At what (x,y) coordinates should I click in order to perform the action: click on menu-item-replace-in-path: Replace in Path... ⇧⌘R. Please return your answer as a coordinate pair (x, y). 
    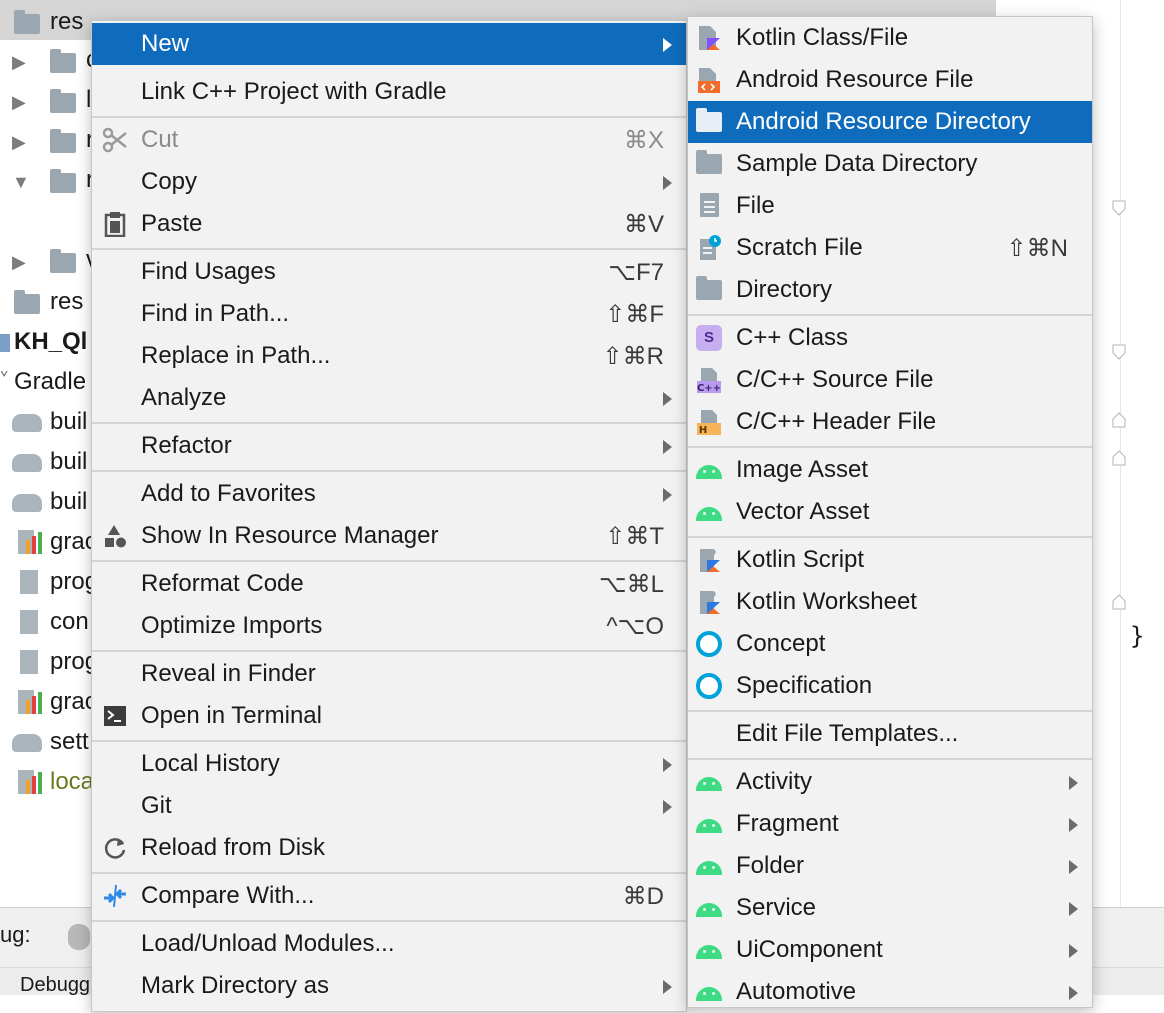
    Looking at the image, I should click on (389, 356).